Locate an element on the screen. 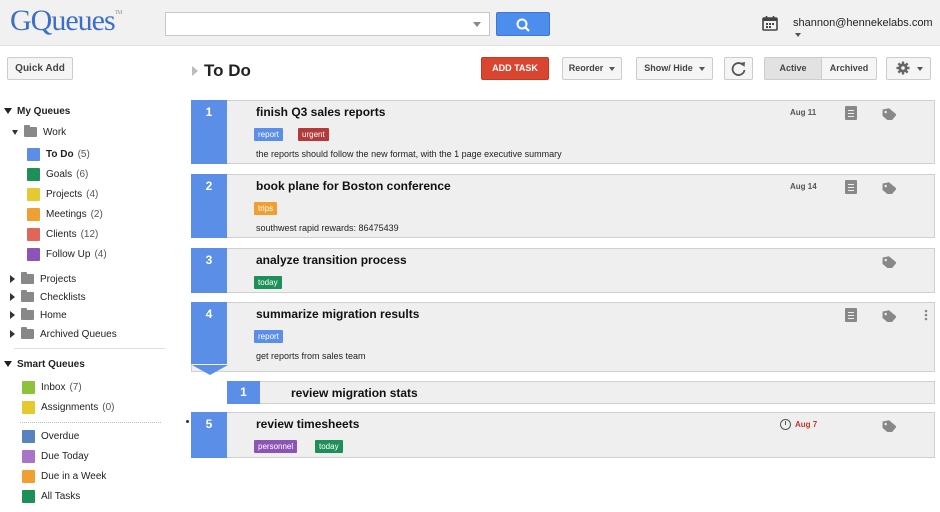  smart-queue-item: Overdue is located at coordinates (50, 436).